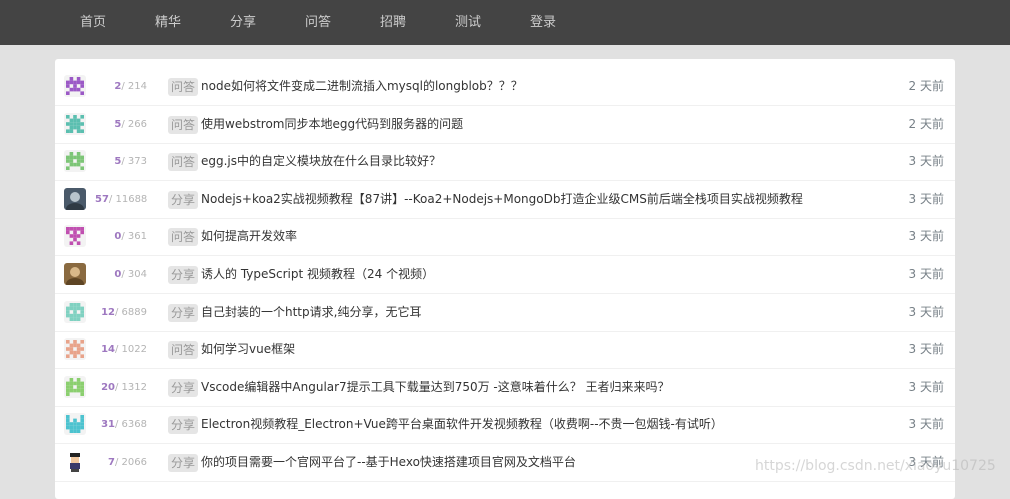 This screenshot has height=499, width=1010. I want to click on reply-visit-count: 5/ 266, so click(121, 124).